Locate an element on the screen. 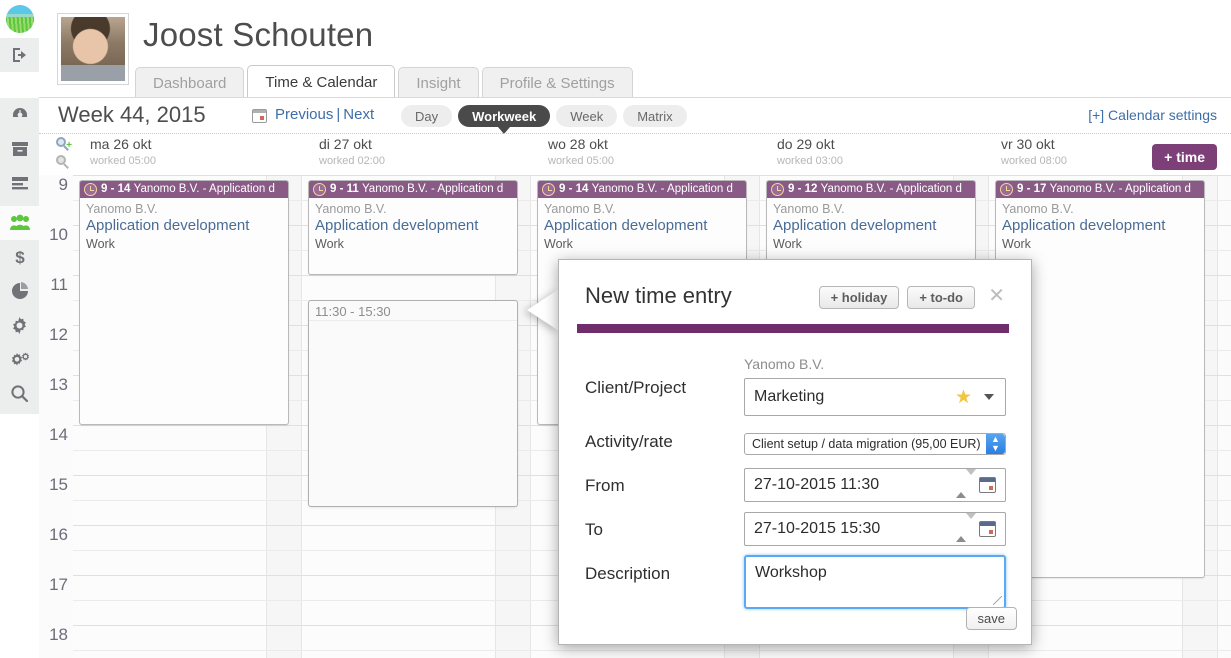  add-time-button: + time is located at coordinates (1184, 157).